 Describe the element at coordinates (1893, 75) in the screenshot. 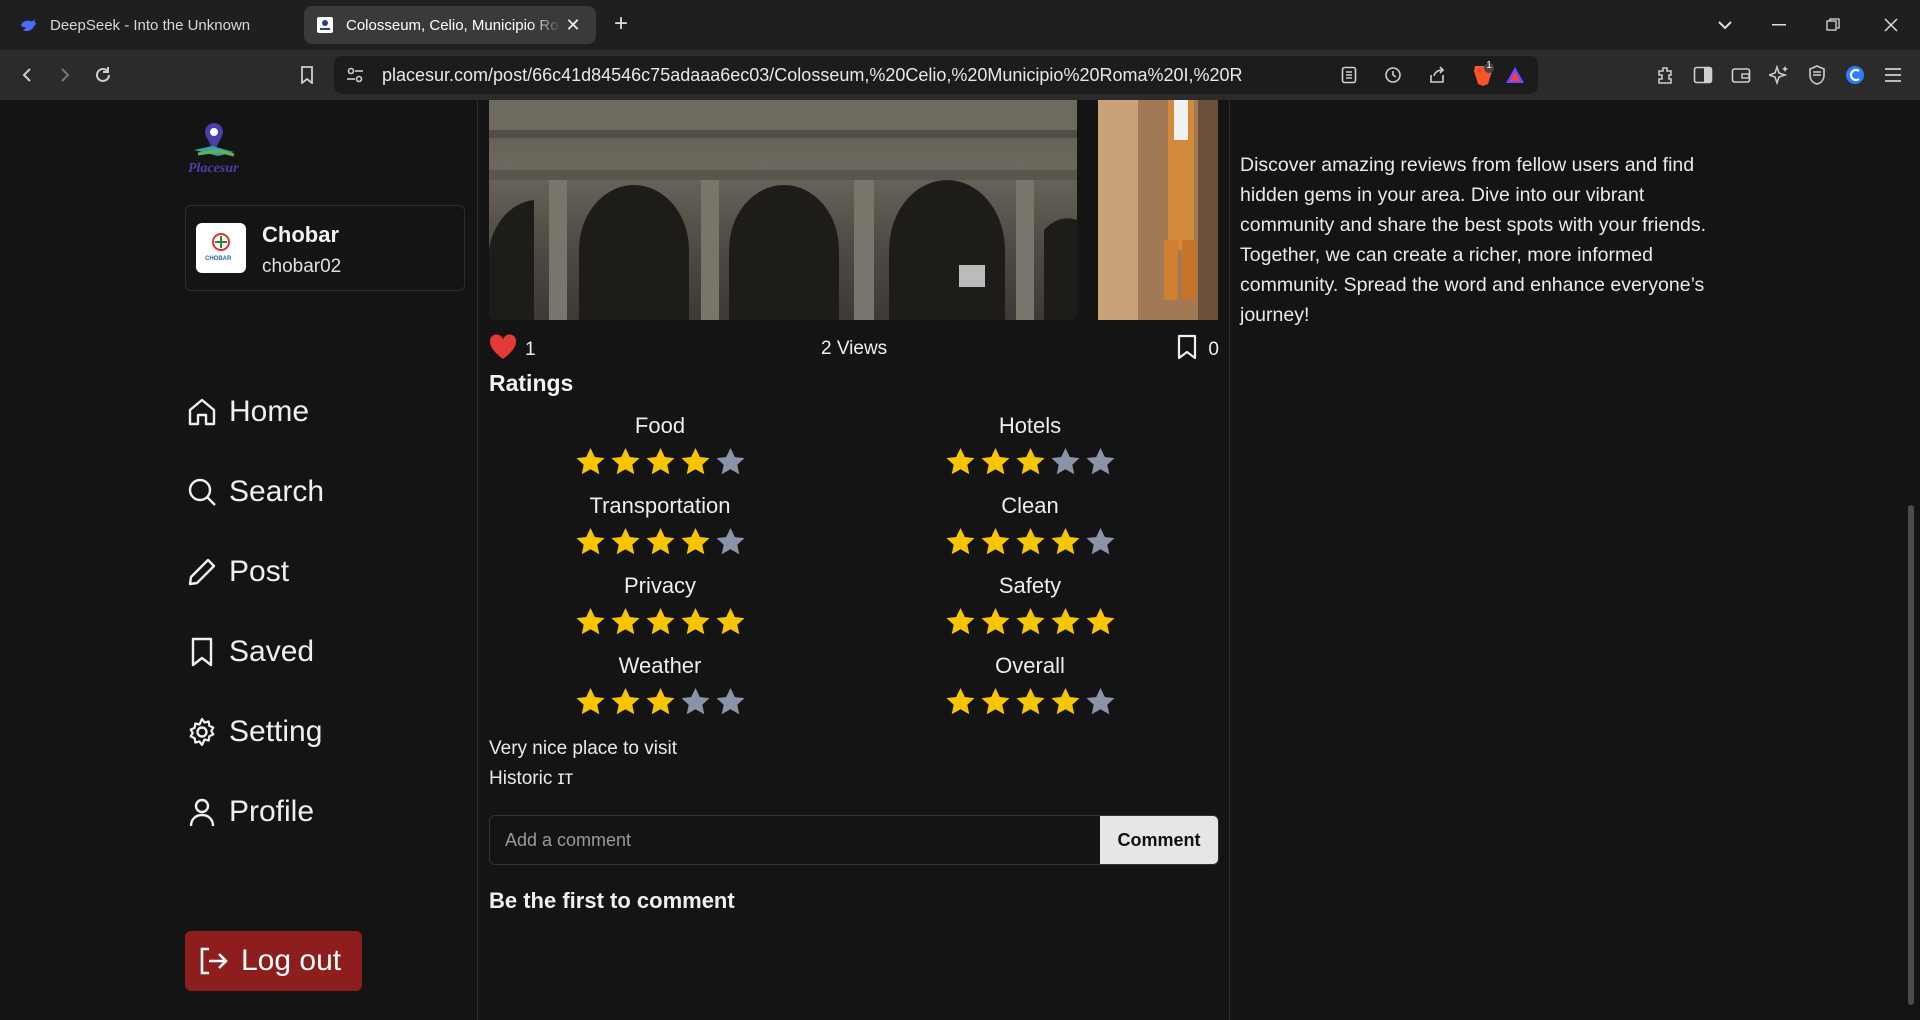

I see `menu-icon` at that location.